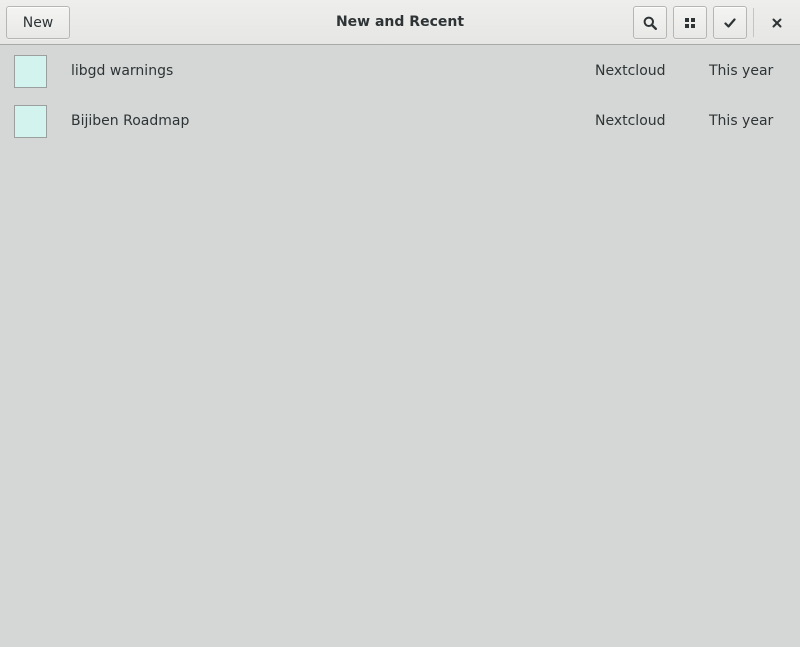 Image resolution: width=800 pixels, height=647 pixels. I want to click on close-button, so click(776, 22).